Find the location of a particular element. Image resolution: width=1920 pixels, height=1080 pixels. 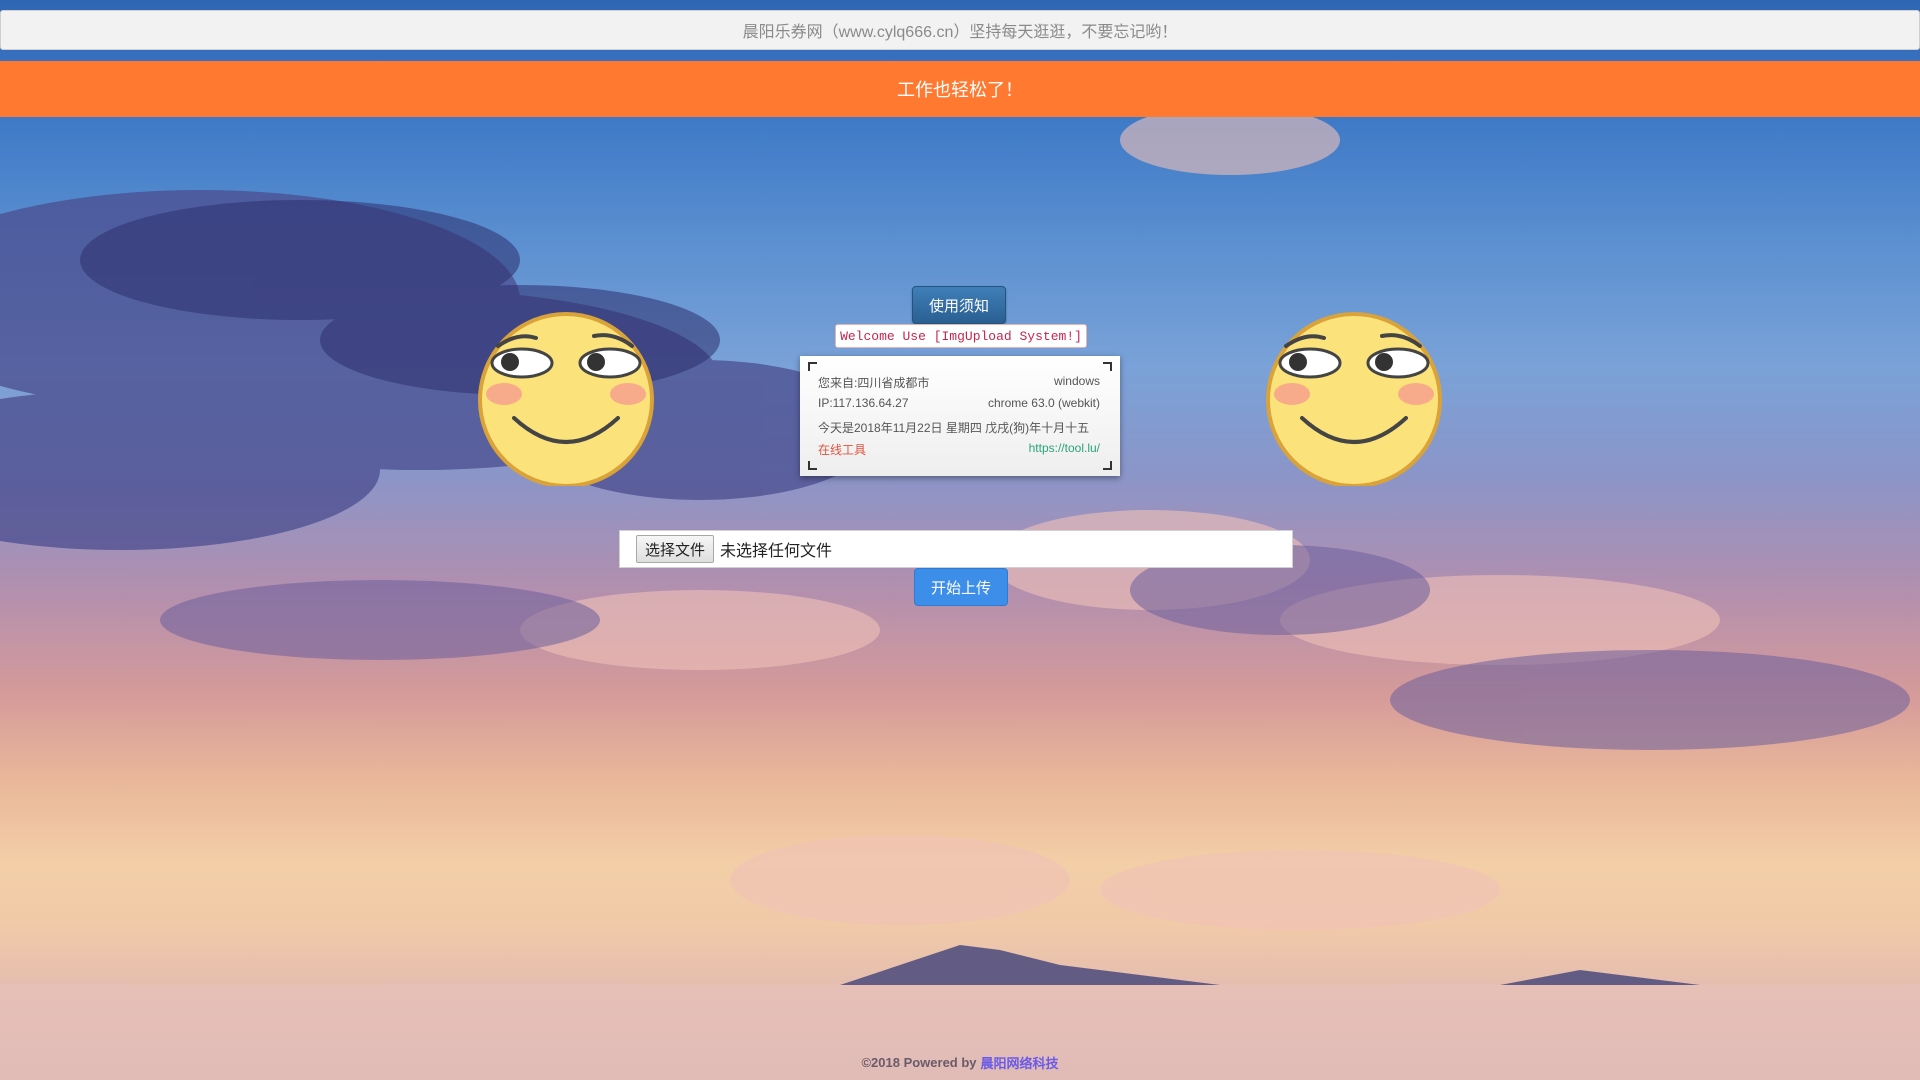

tool-url-link: https://tool.lu/ is located at coordinates (1064, 449).